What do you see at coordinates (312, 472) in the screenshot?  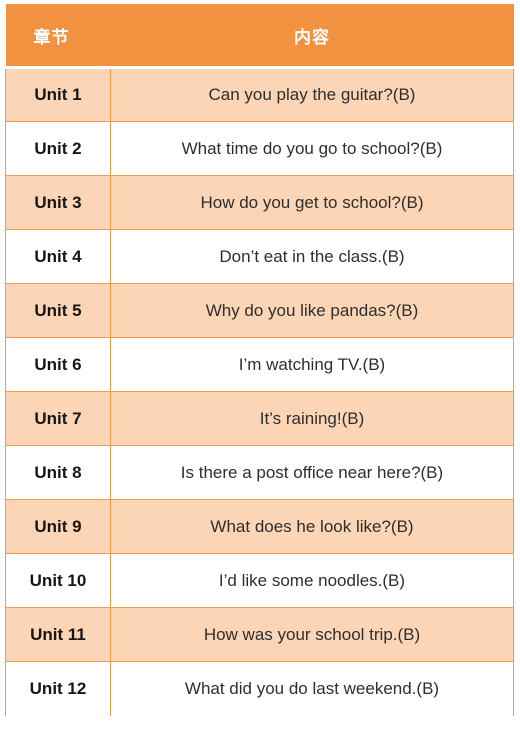 I see `cell-content: Is there a post office near here?(B)` at bounding box center [312, 472].